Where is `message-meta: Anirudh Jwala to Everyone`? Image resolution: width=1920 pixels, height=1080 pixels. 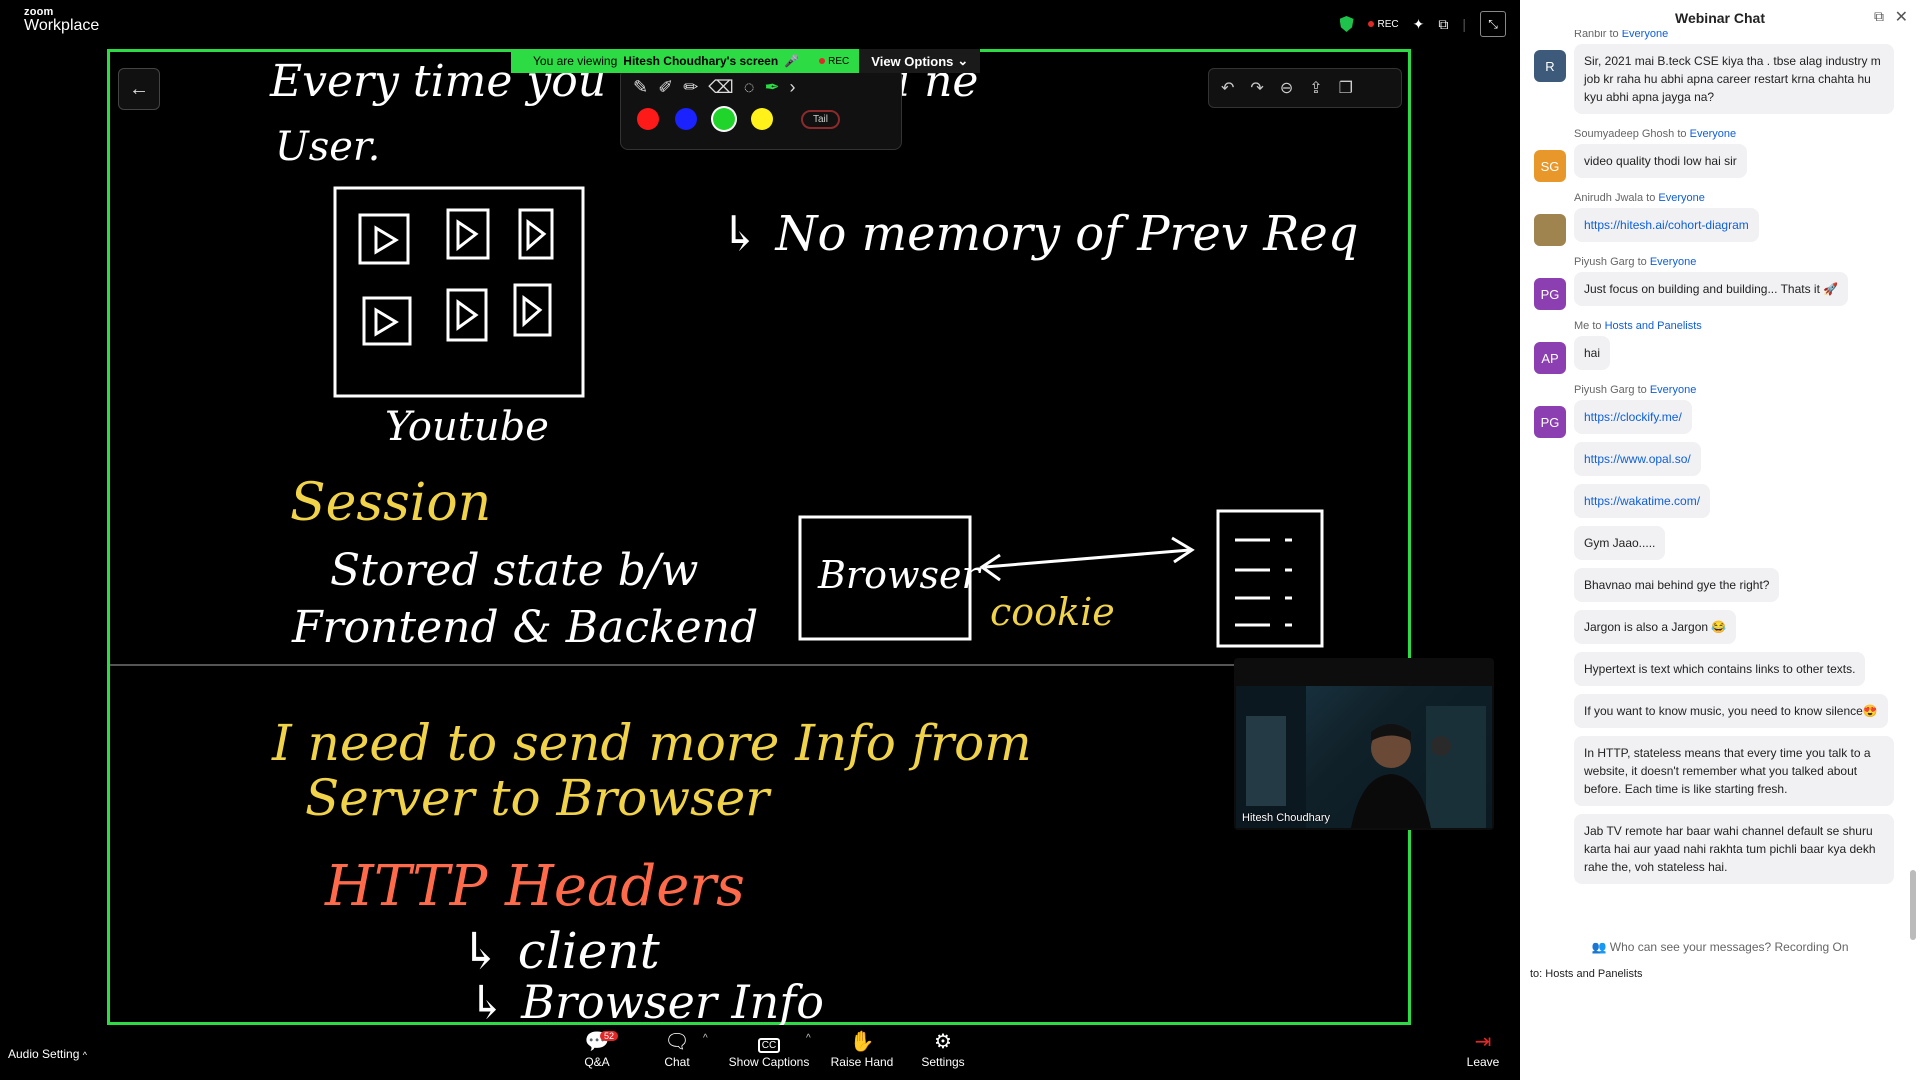
message-meta: Anirudh Jwala to Everyone is located at coordinates (1734, 198).